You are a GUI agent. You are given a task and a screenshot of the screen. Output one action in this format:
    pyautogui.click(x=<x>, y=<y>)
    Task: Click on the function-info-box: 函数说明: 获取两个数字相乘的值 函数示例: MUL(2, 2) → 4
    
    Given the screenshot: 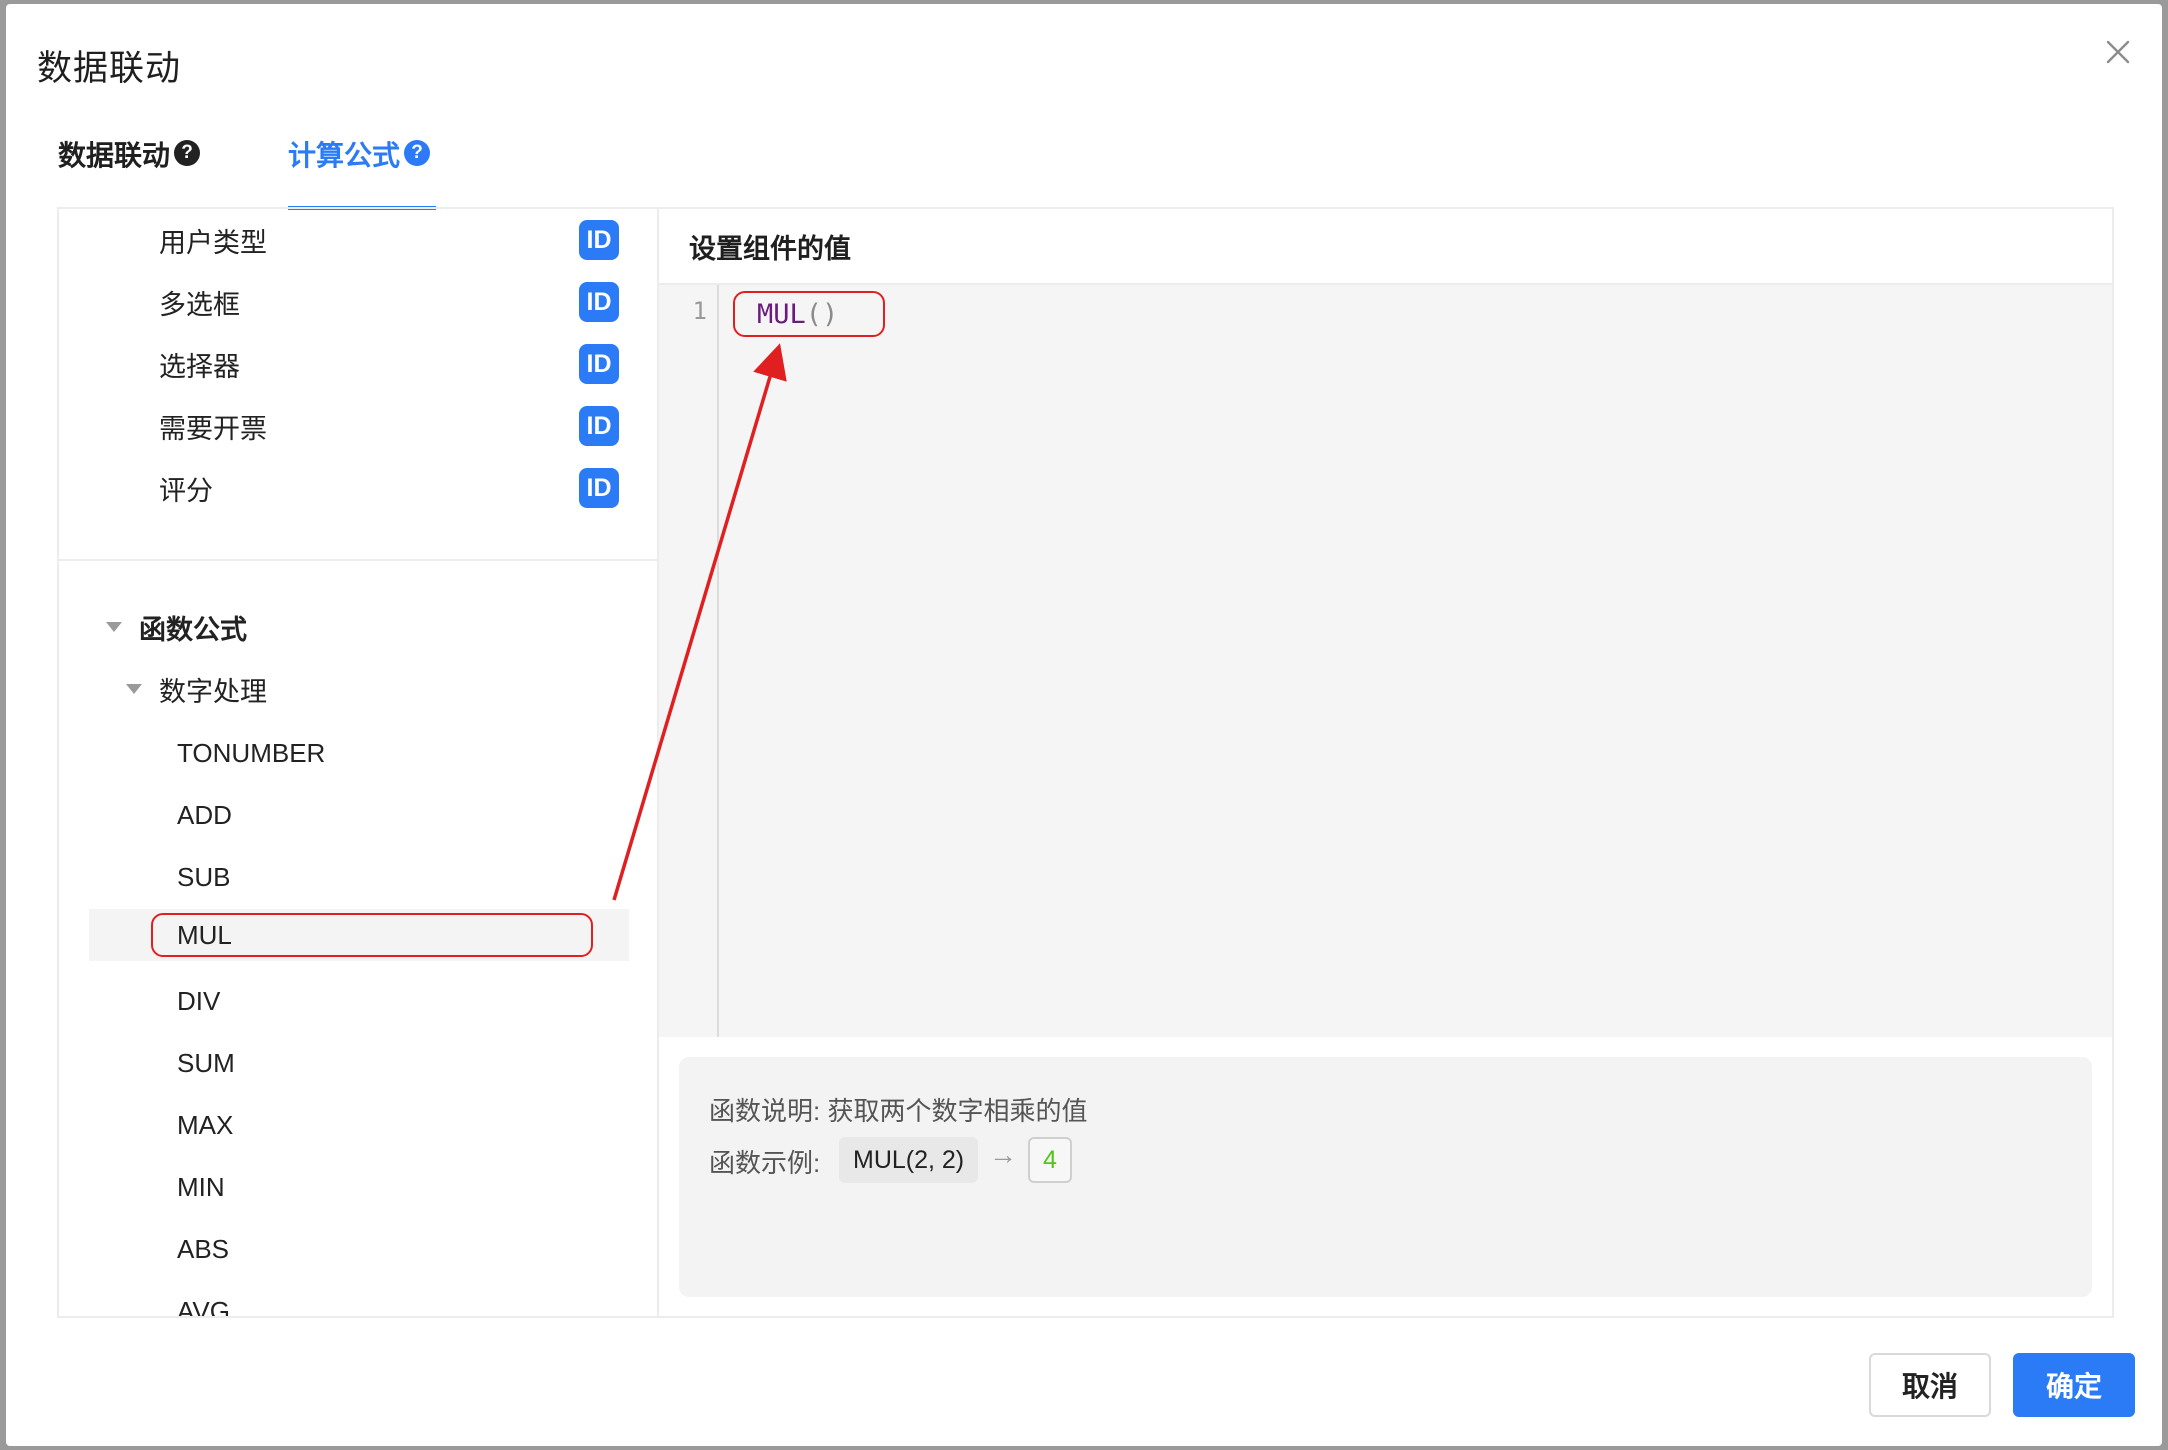 What is the action you would take?
    pyautogui.click(x=1385, y=1177)
    